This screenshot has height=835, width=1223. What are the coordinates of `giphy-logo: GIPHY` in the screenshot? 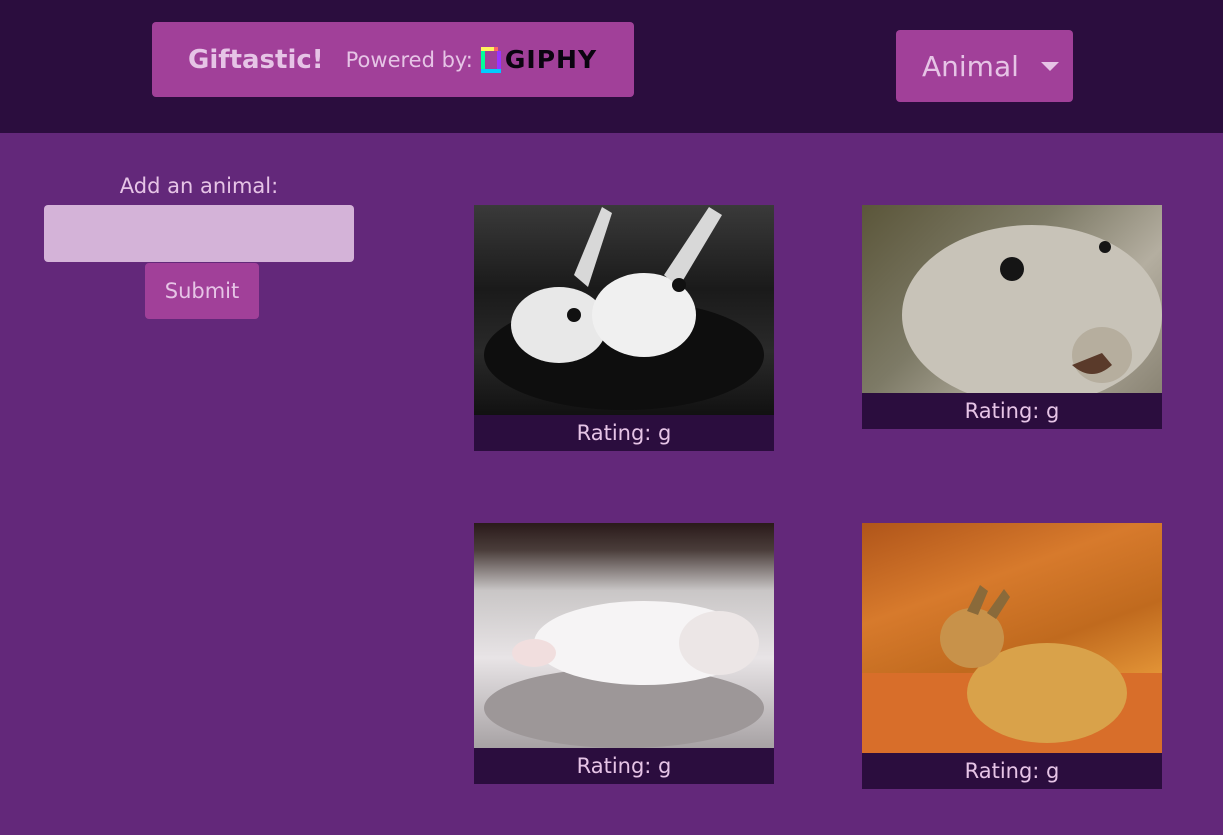 It's located at (539, 59).